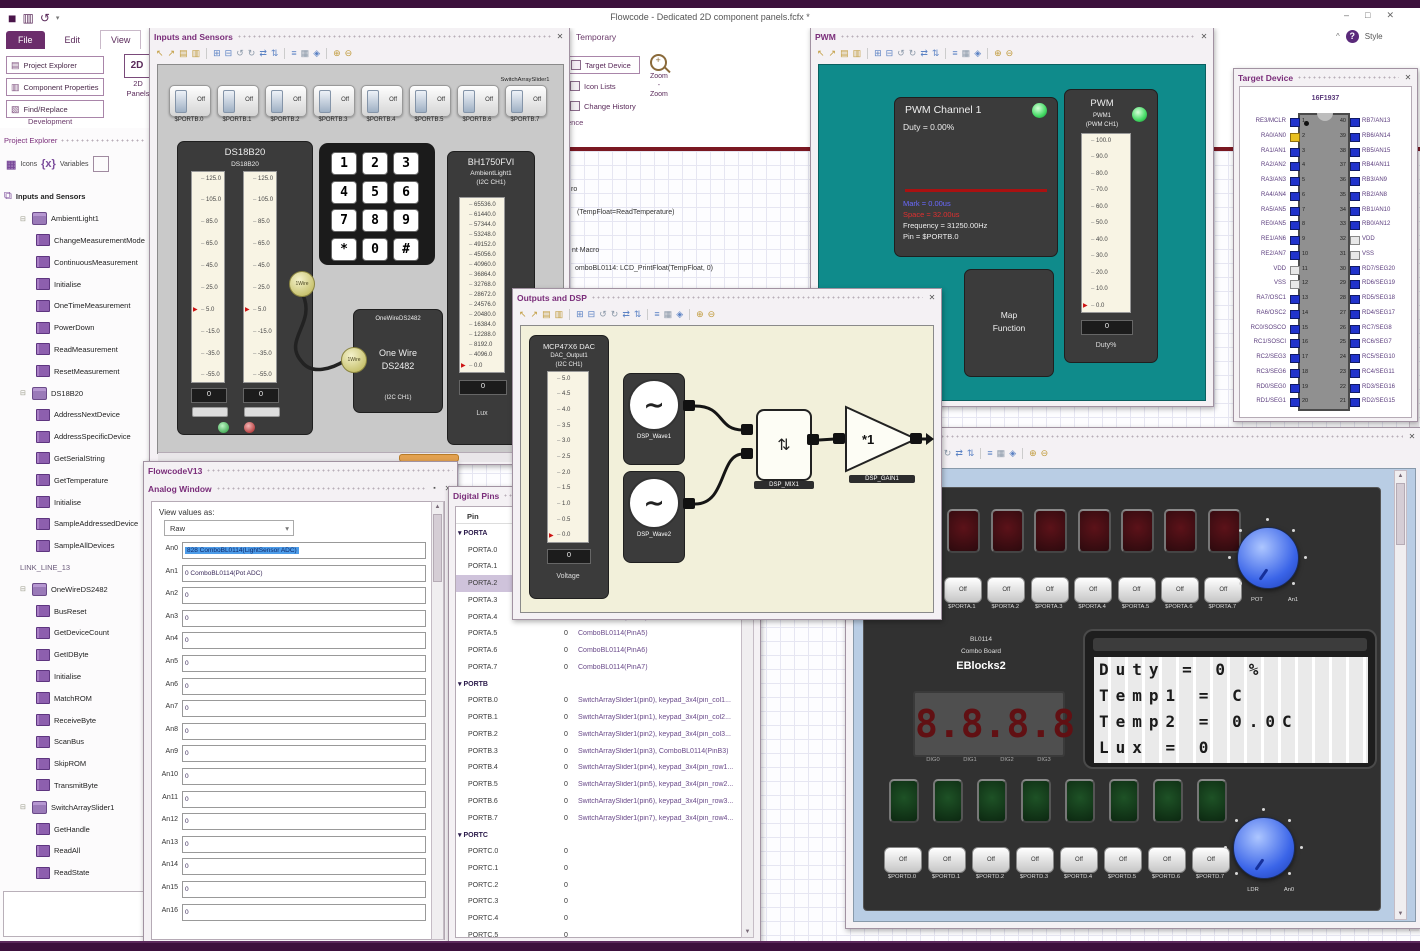 The height and width of the screenshot is (951, 1420). Describe the element at coordinates (659, 76) in the screenshot. I see `zoom-button-label: Zoom` at that location.